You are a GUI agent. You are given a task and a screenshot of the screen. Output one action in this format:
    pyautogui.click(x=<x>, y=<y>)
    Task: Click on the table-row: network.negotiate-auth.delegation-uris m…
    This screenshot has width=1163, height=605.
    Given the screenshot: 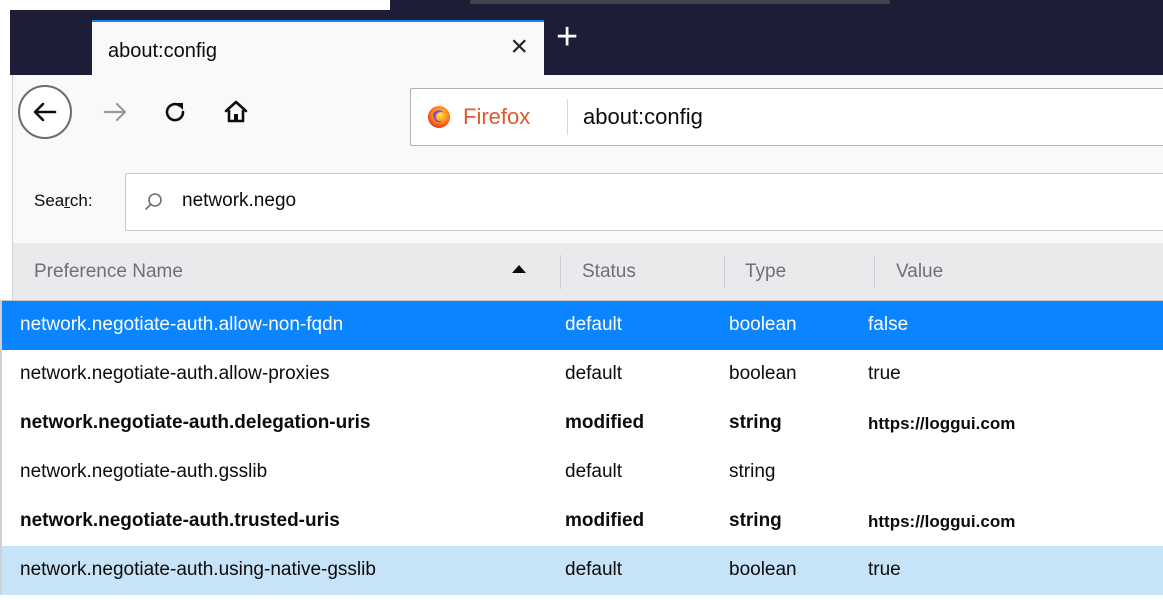 What is the action you would take?
    pyautogui.click(x=581, y=423)
    